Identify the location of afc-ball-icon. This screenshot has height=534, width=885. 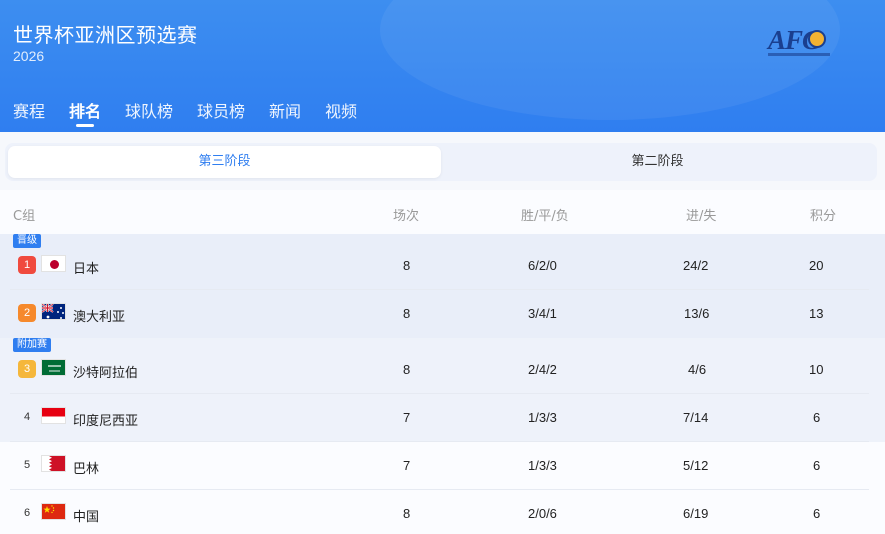
(817, 39).